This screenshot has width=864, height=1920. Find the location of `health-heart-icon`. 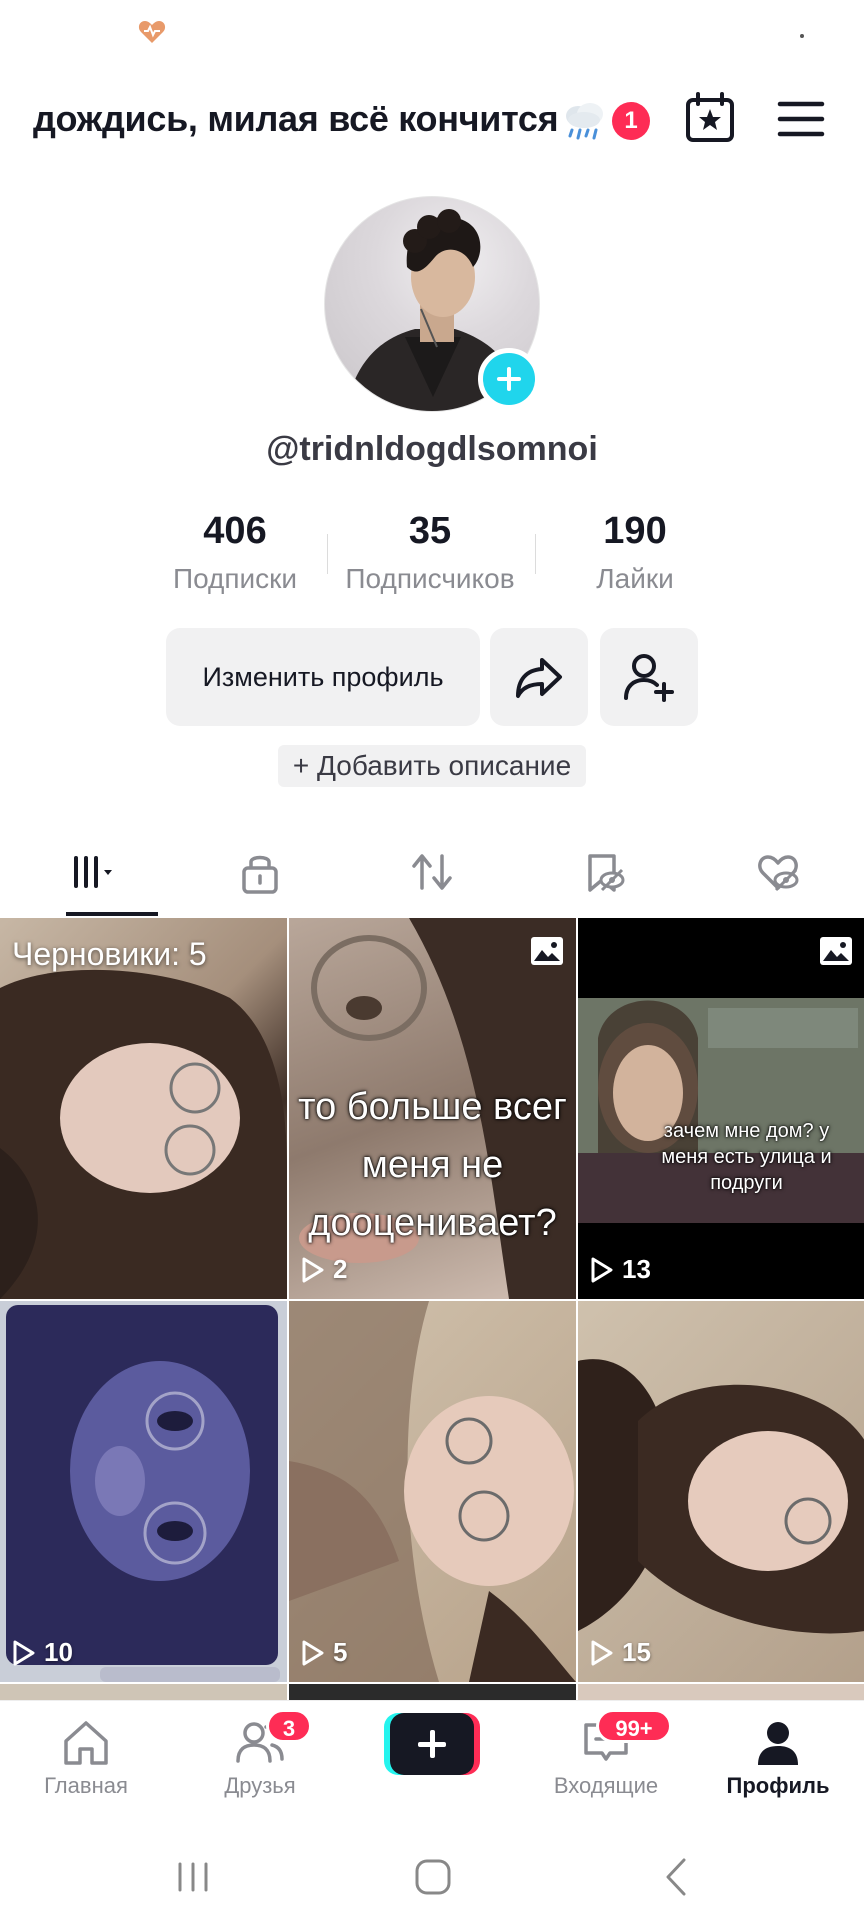

health-heart-icon is located at coordinates (152, 32).